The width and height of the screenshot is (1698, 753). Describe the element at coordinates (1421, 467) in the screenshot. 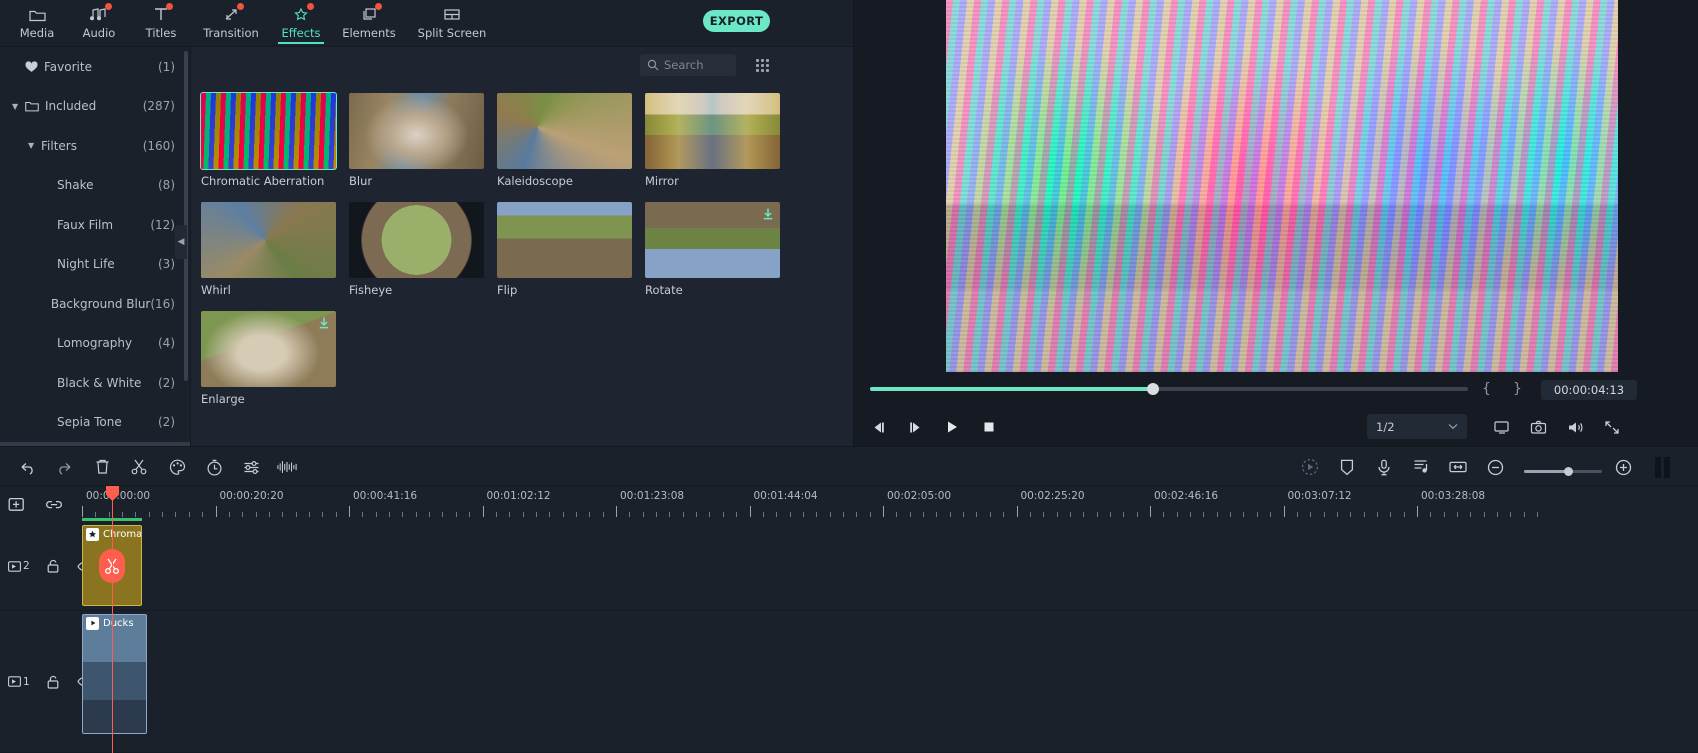

I see `detach-audio-button` at that location.